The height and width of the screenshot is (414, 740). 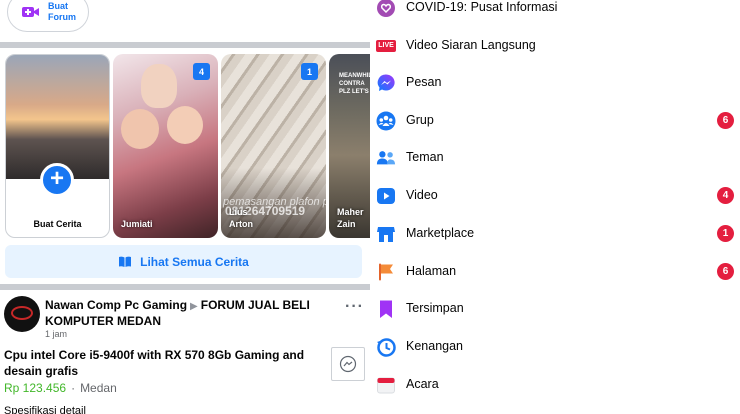 What do you see at coordinates (201, 71) in the screenshot?
I see `story-count-badge: 4` at bounding box center [201, 71].